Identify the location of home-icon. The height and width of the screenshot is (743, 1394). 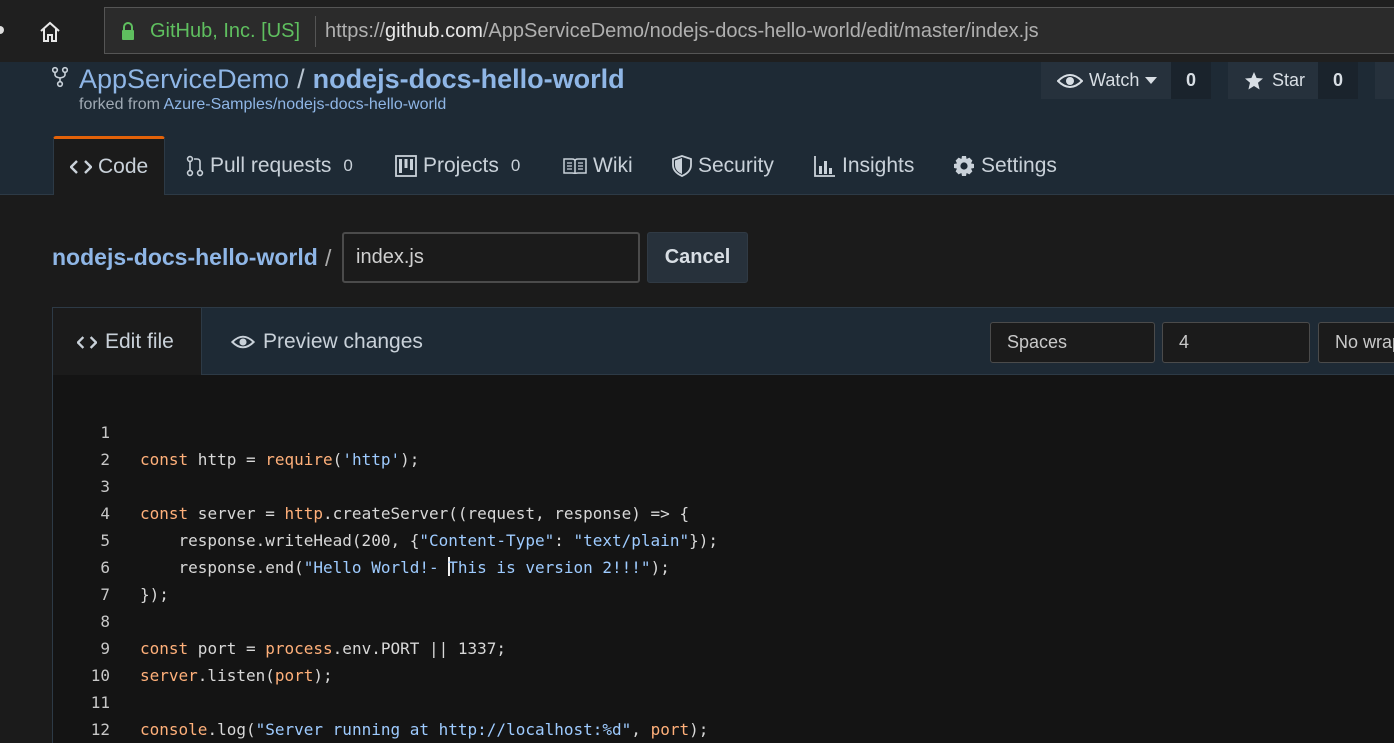
(50, 31).